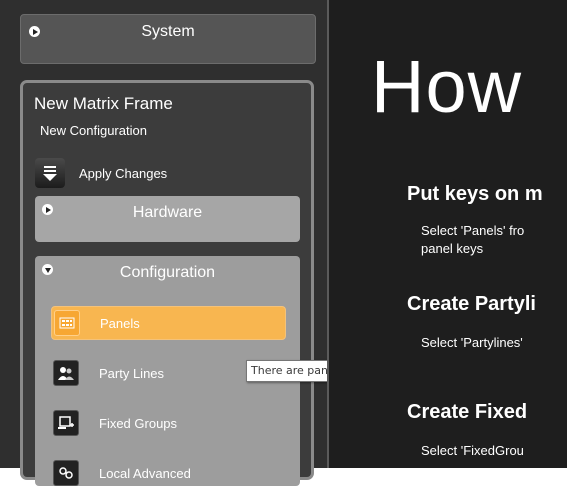 The image size is (567, 490). What do you see at coordinates (50, 173) in the screenshot?
I see `apply-changes-icon` at bounding box center [50, 173].